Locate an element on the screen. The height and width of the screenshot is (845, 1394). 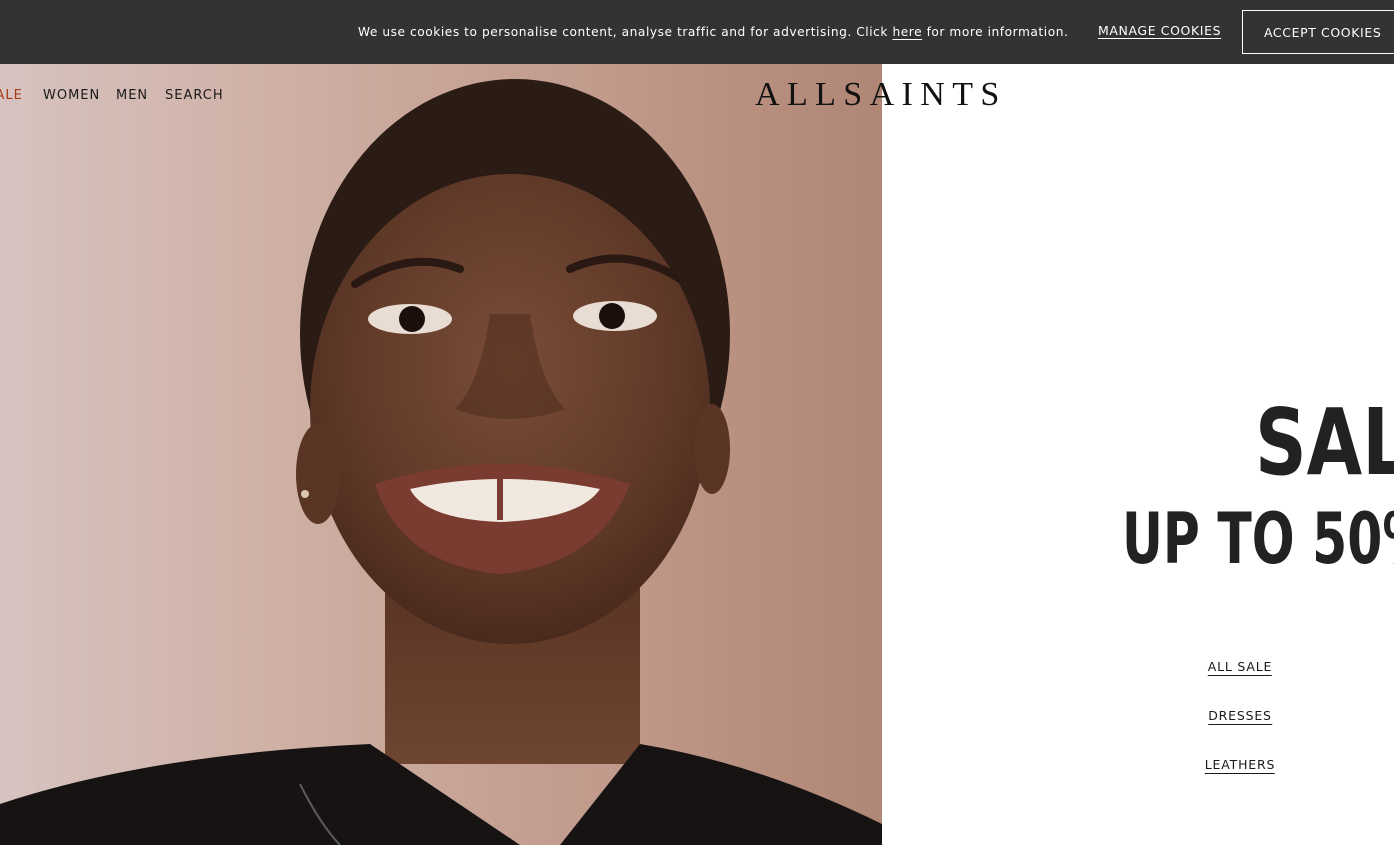
dresses-link: DRESSES is located at coordinates (1240, 716).